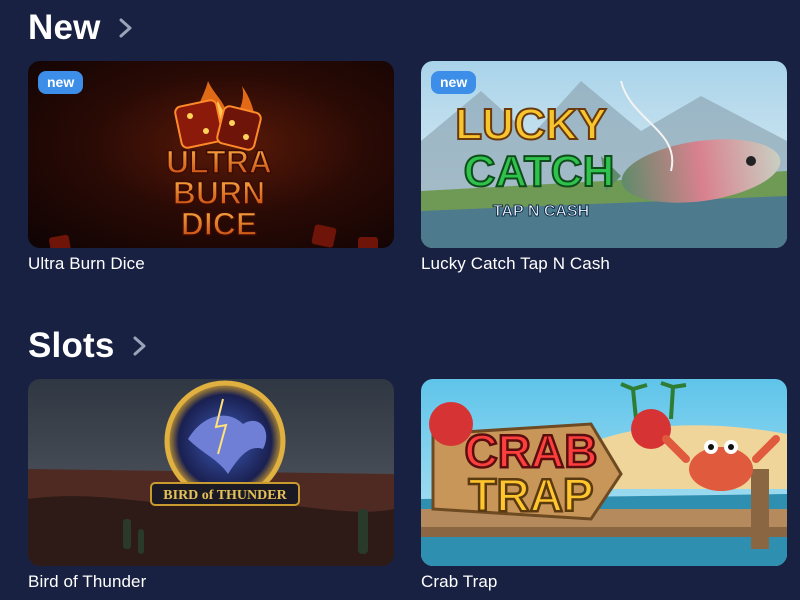 Image resolution: width=800 pixels, height=600 pixels. I want to click on game-thumbnail: BIRD of THUNDER, so click(211, 472).